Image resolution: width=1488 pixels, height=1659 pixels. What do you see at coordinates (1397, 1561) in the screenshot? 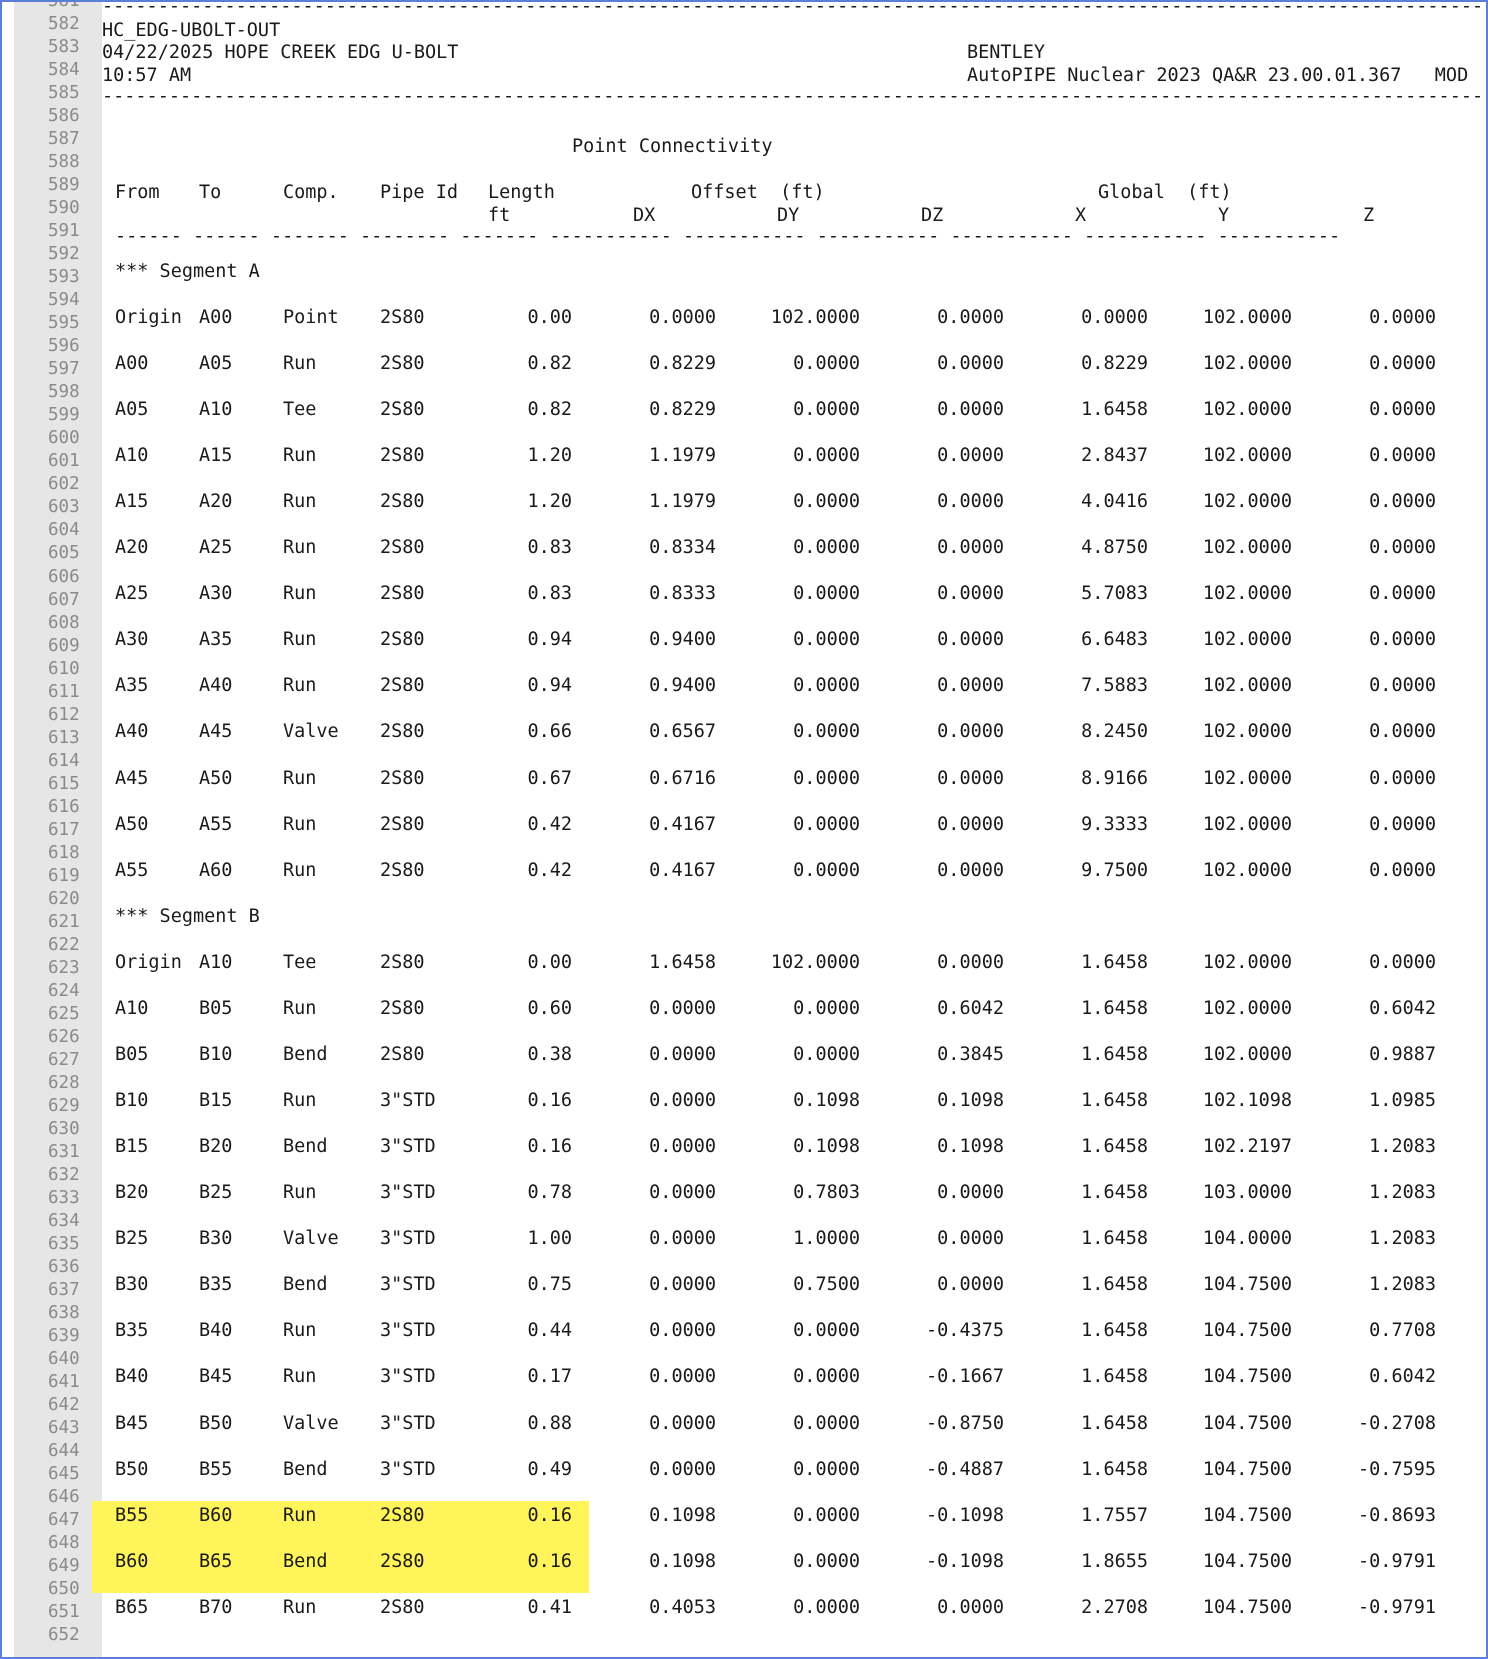
I see `table-cell-z: -0.9791` at bounding box center [1397, 1561].